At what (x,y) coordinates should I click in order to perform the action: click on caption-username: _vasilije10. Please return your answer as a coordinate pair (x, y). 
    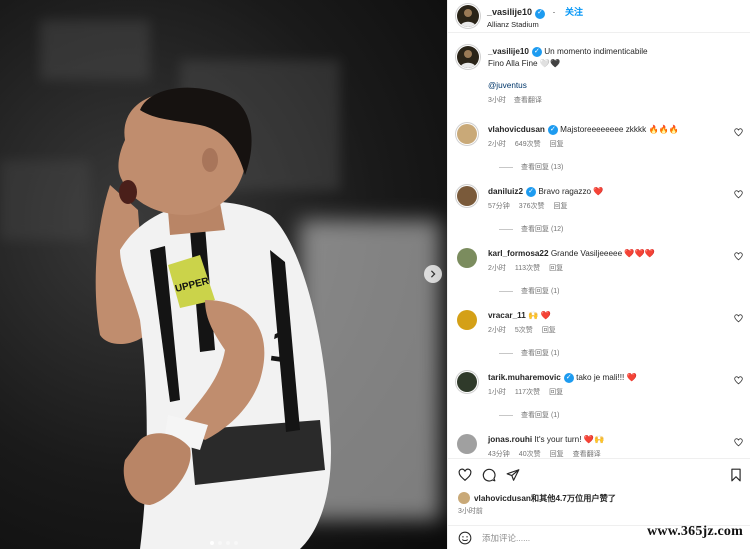
    Looking at the image, I should click on (508, 51).